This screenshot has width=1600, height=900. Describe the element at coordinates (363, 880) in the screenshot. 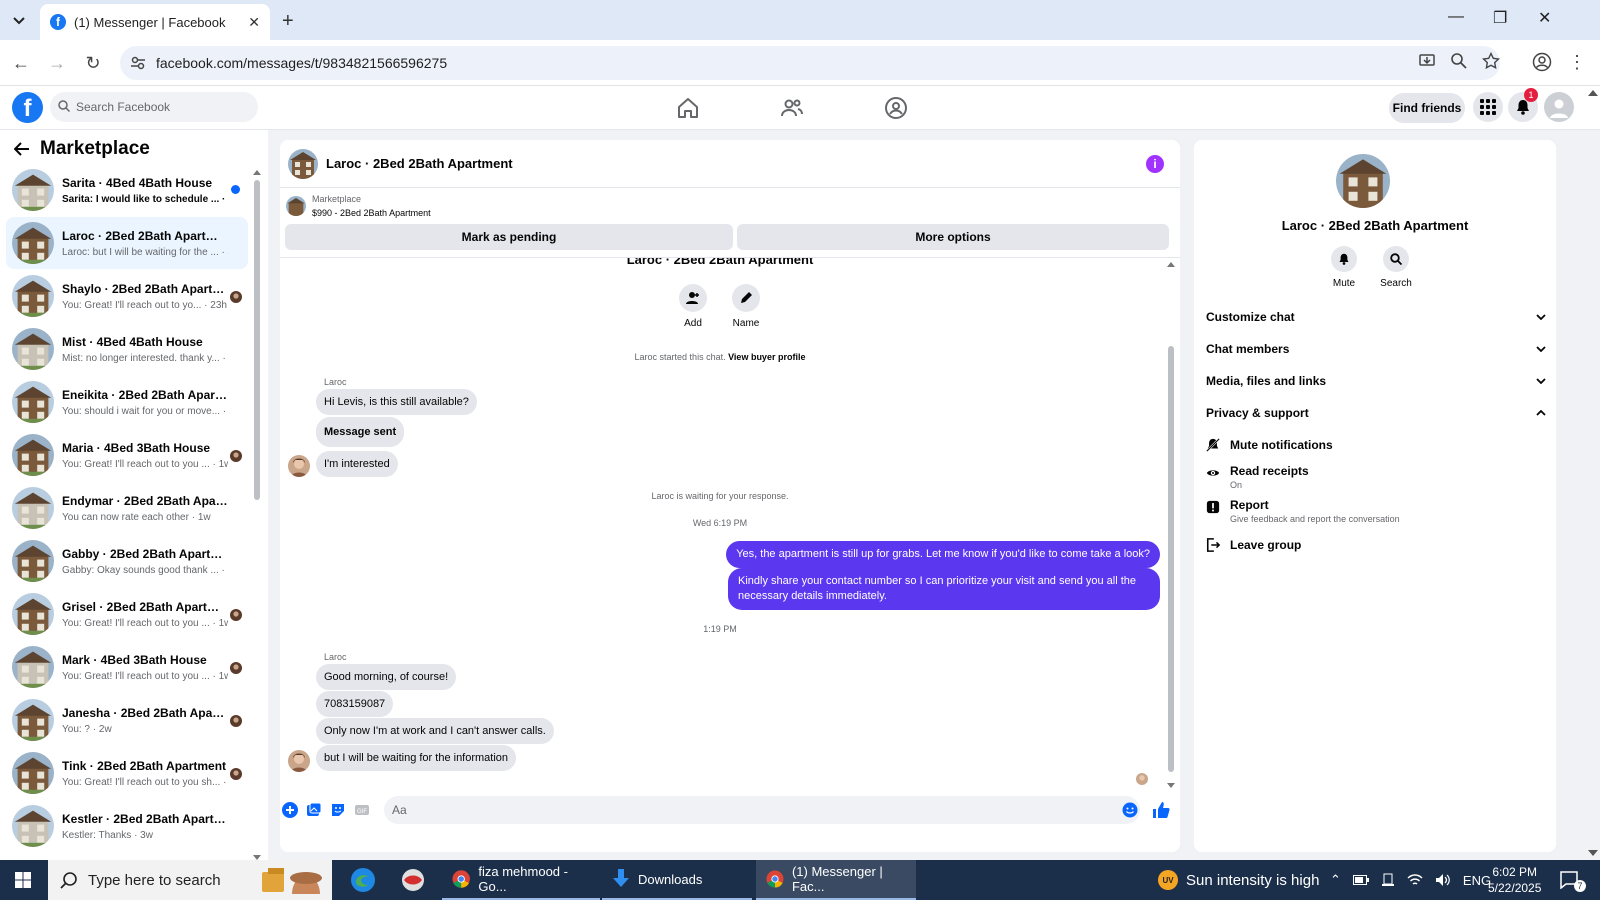

I see `taskbar-edge-icon` at that location.